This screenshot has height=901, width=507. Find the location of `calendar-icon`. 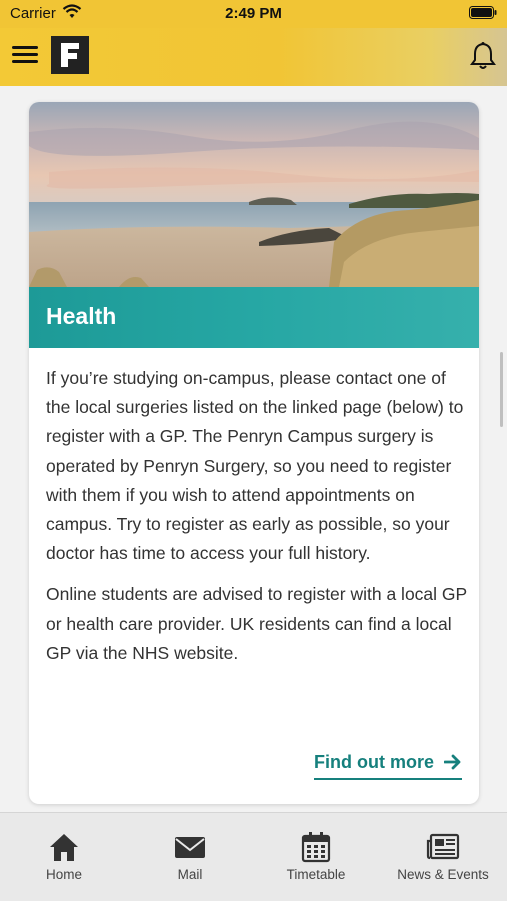

calendar-icon is located at coordinates (316, 847).